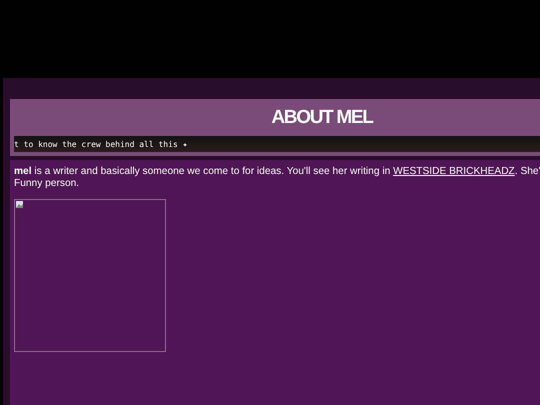 The height and width of the screenshot is (405, 540). Describe the element at coordinates (454, 171) in the screenshot. I see `link: WESTSIDE BRICKHEADZ` at that location.